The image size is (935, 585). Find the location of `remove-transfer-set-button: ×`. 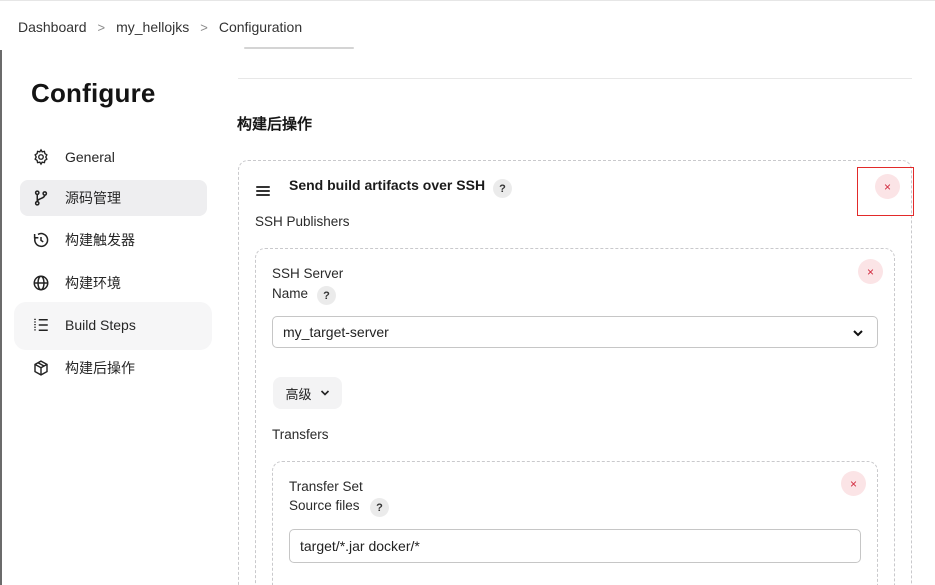

remove-transfer-set-button: × is located at coordinates (853, 483).